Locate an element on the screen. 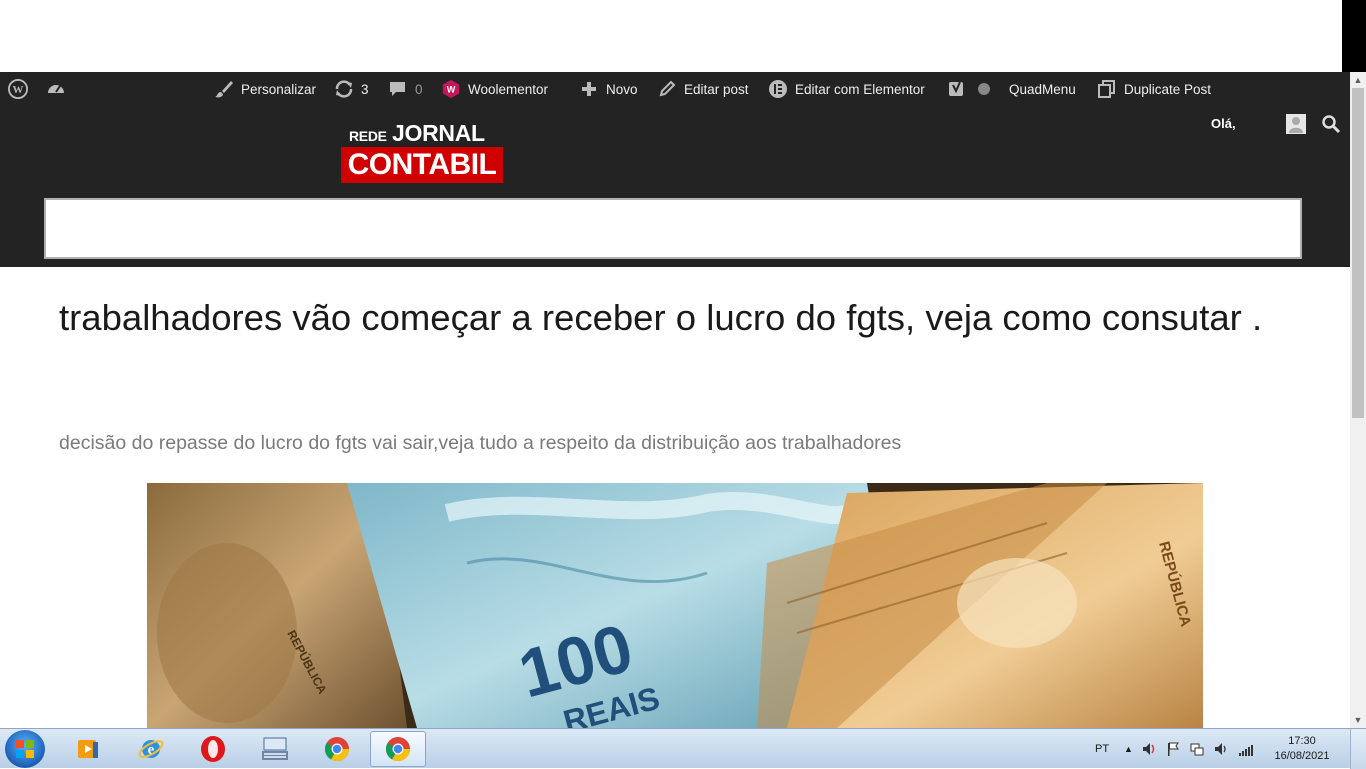  quadmenu-button: QuadMenu is located at coordinates (1042, 89).